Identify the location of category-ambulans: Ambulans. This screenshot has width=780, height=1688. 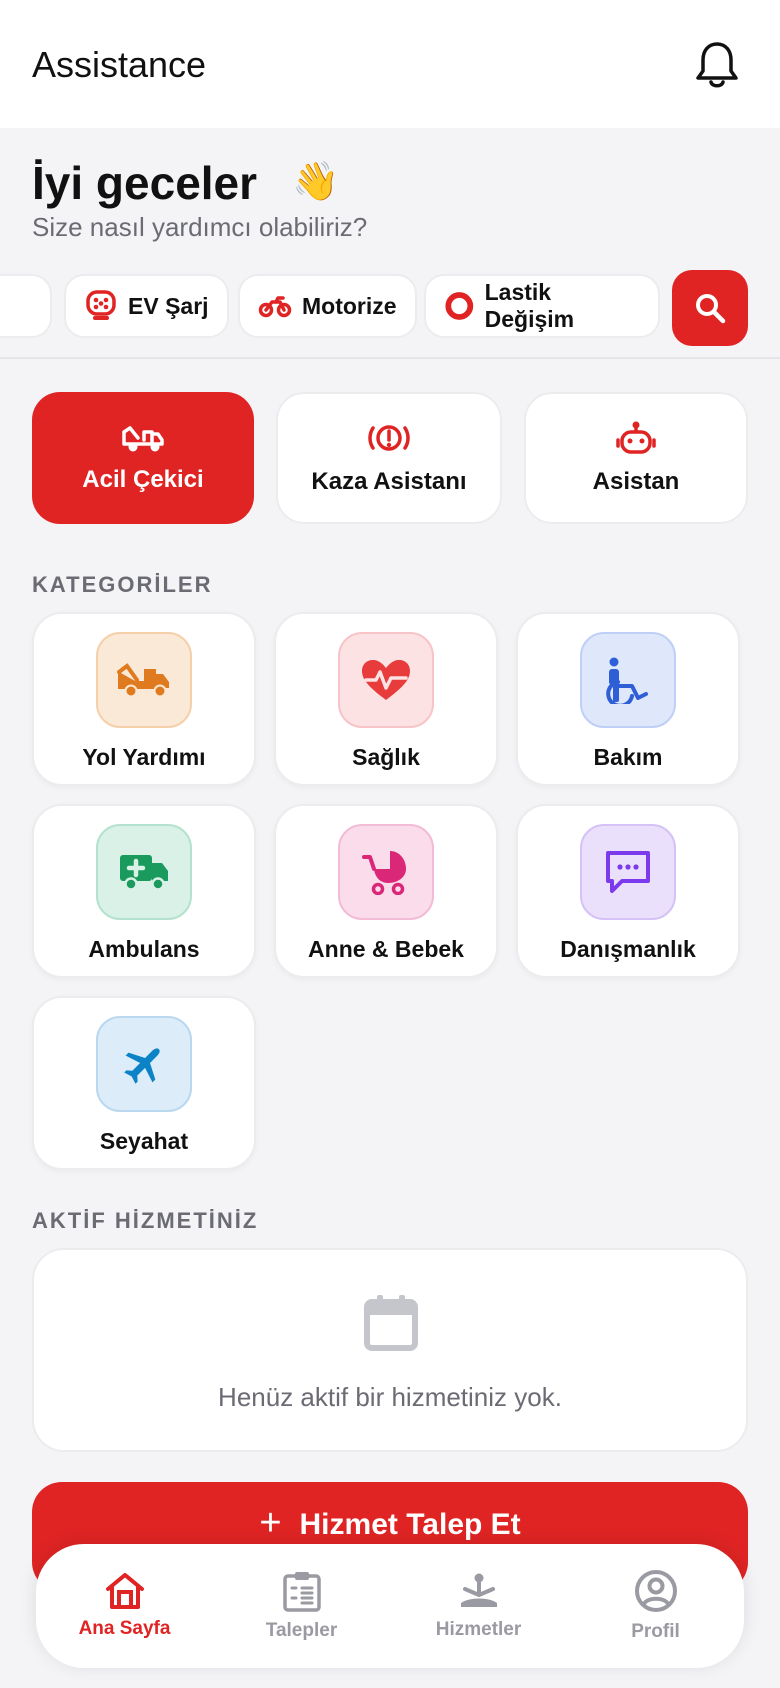
(144, 891).